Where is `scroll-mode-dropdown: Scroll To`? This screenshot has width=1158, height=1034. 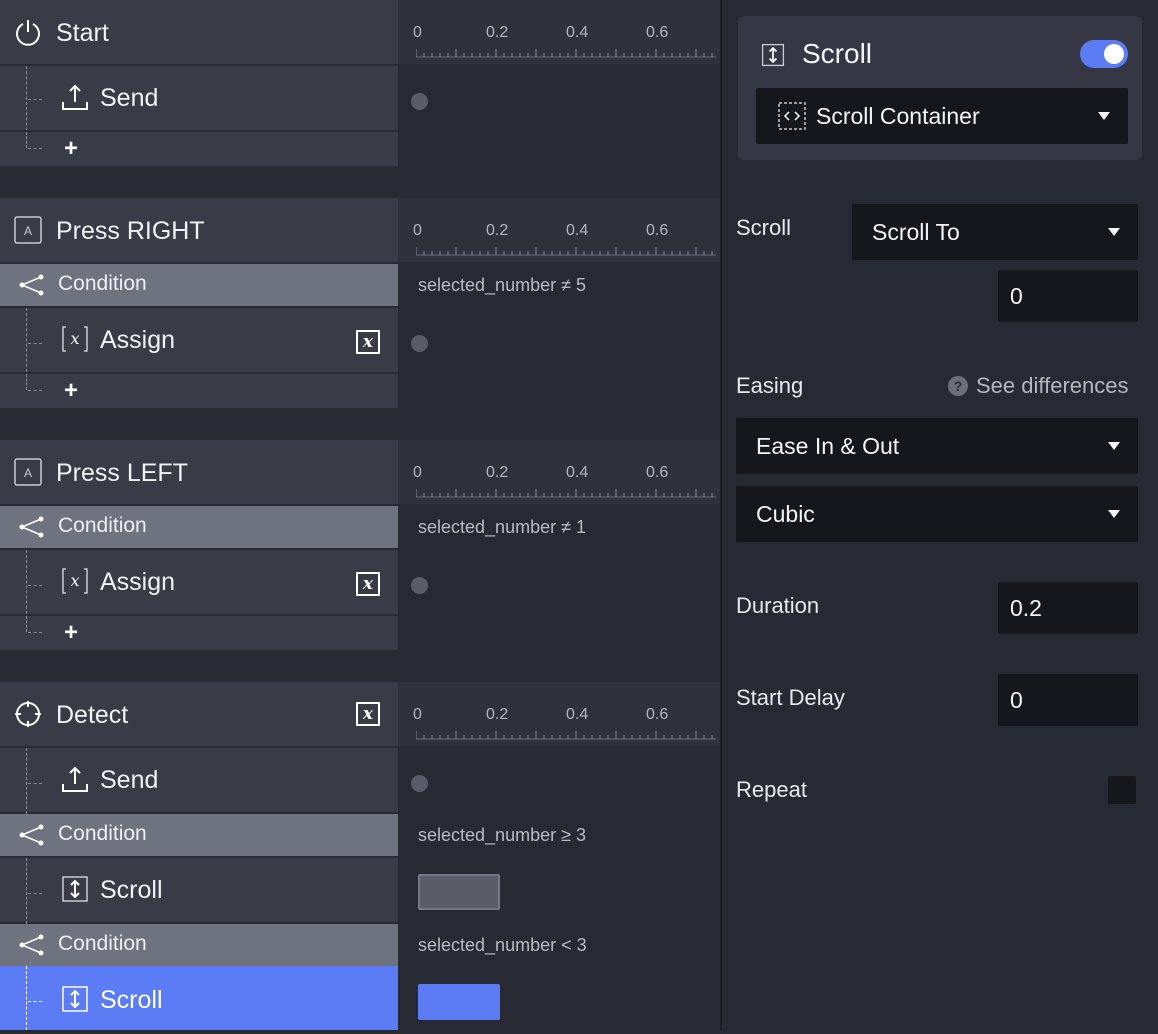
scroll-mode-dropdown: Scroll To is located at coordinates (995, 232).